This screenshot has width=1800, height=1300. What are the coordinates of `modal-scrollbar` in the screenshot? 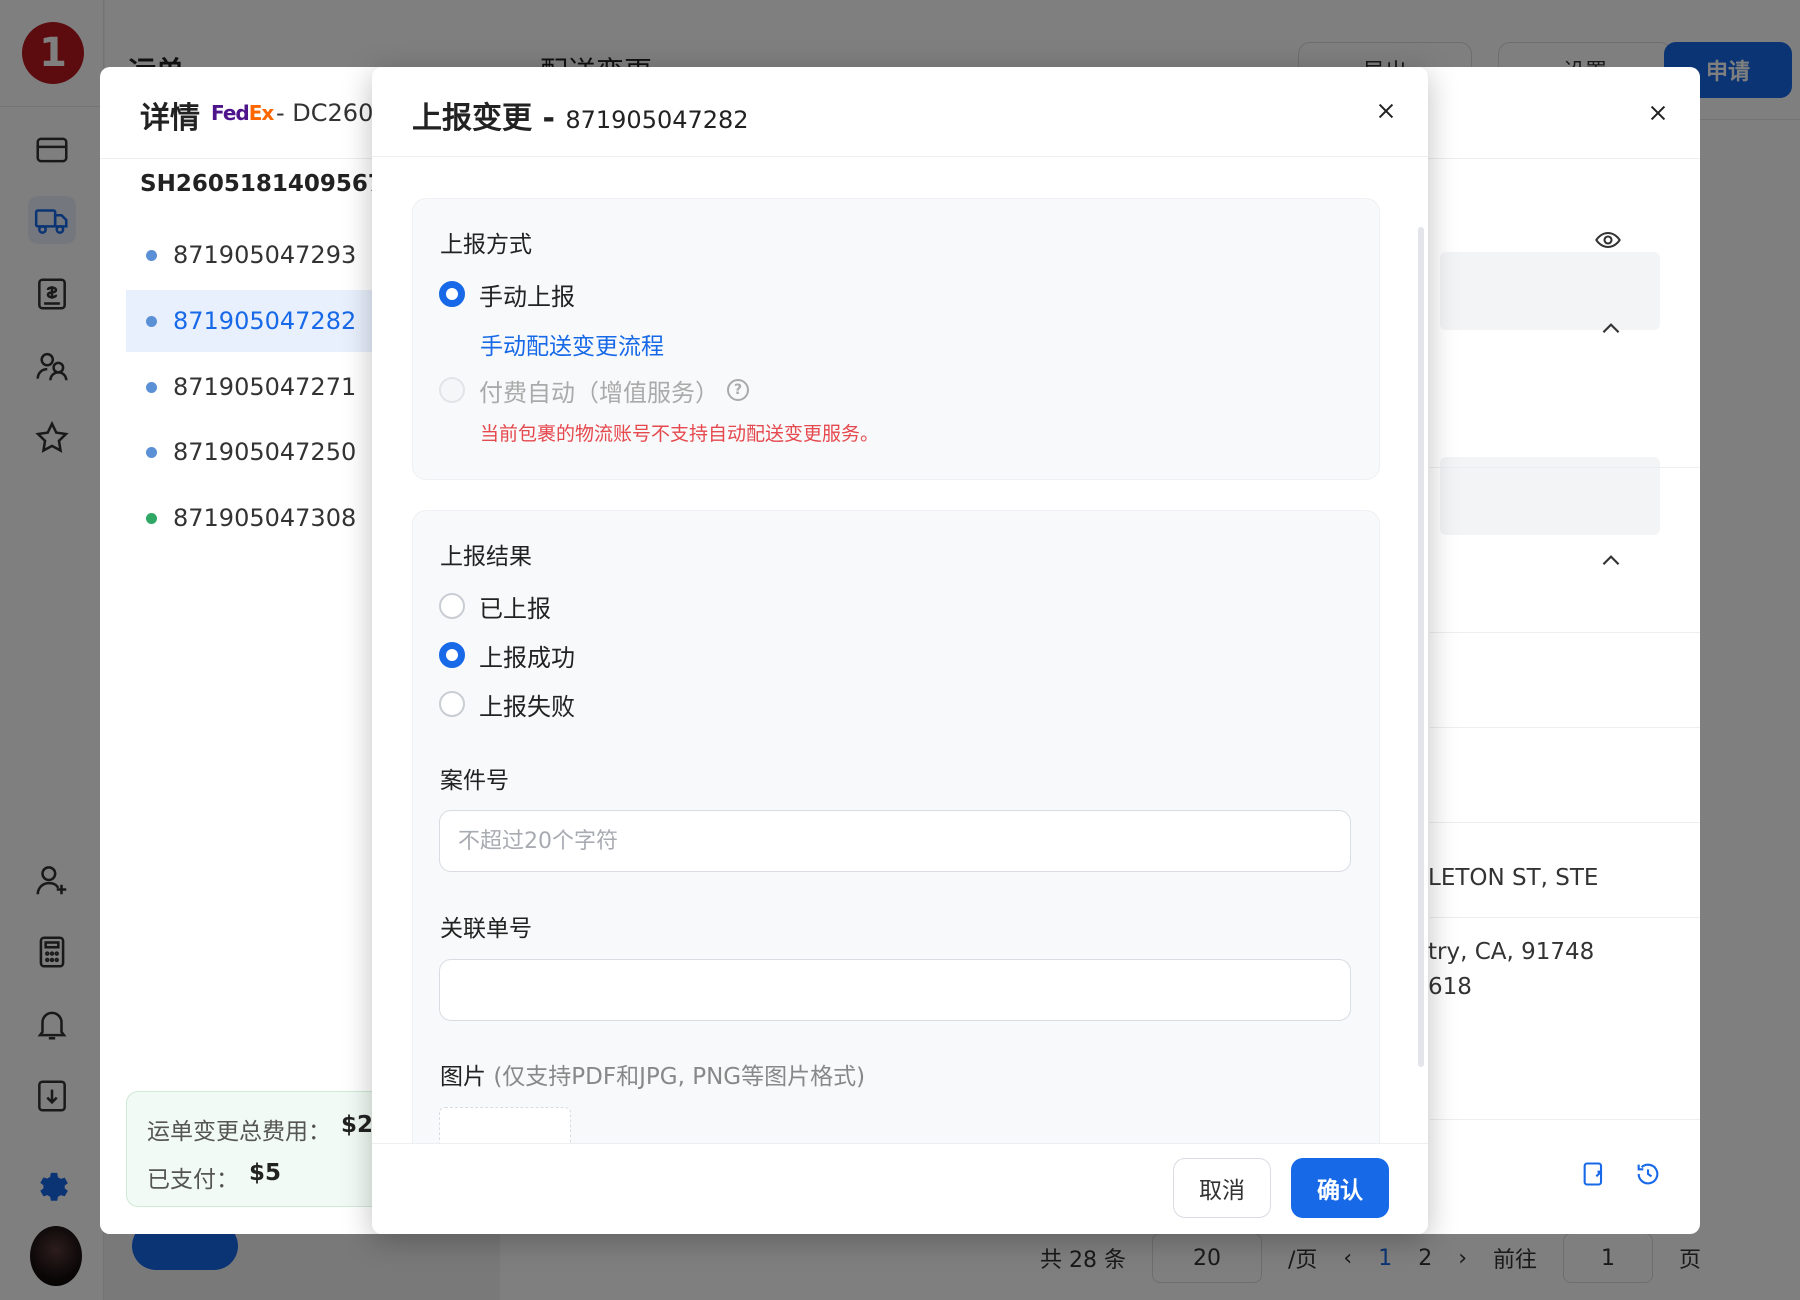 It's located at (1421, 647).